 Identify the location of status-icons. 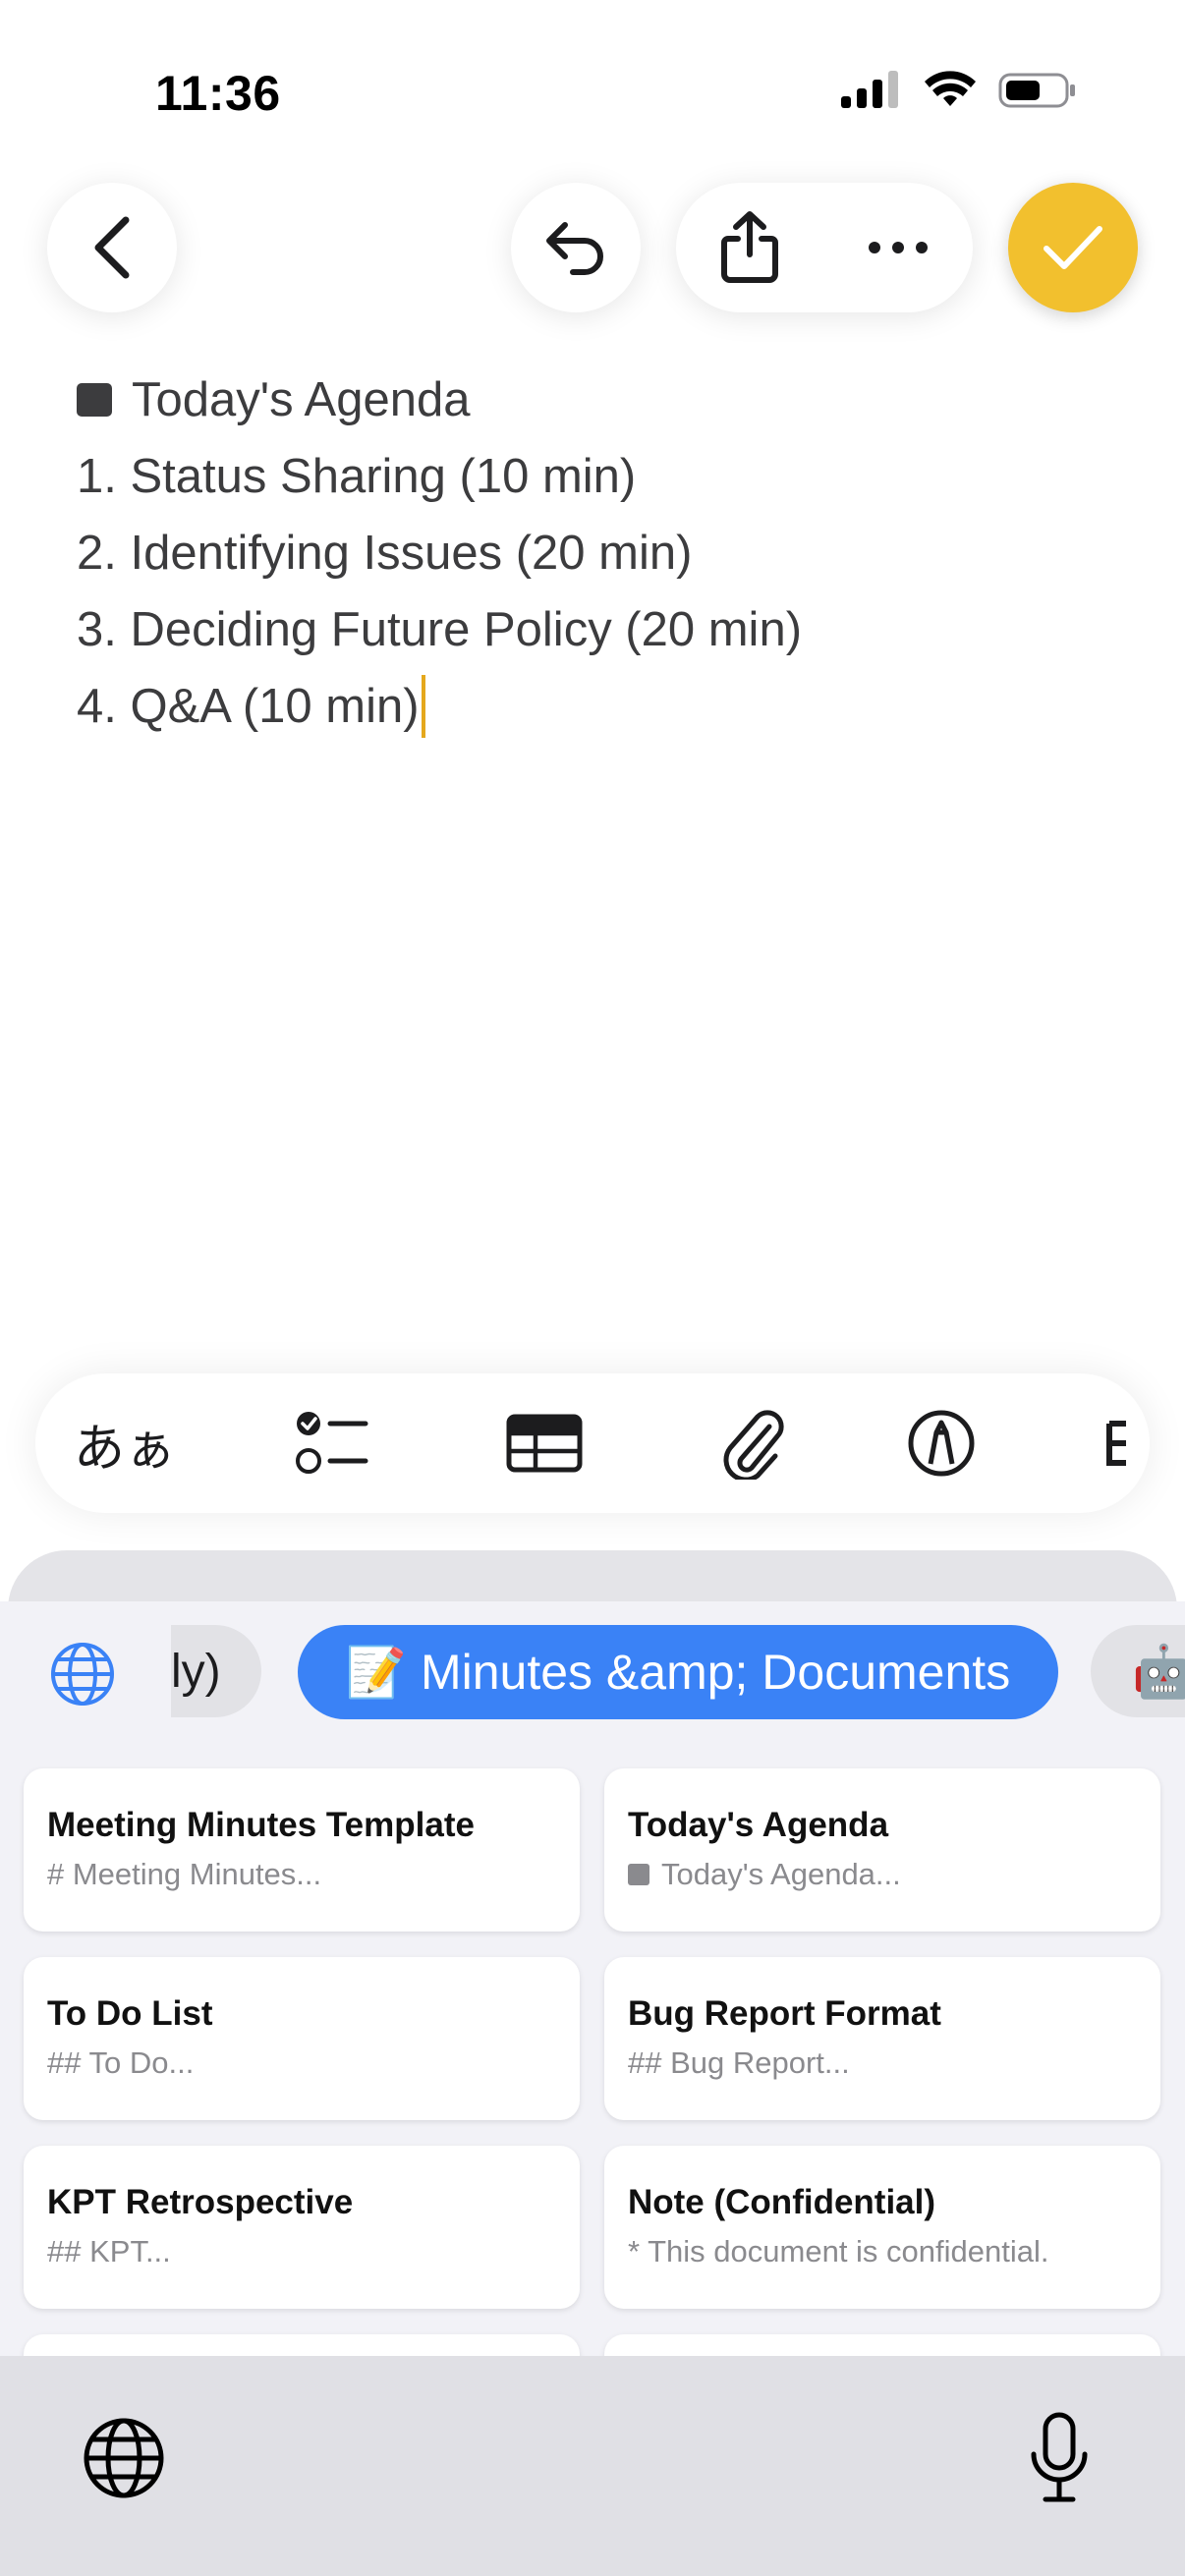
(959, 90).